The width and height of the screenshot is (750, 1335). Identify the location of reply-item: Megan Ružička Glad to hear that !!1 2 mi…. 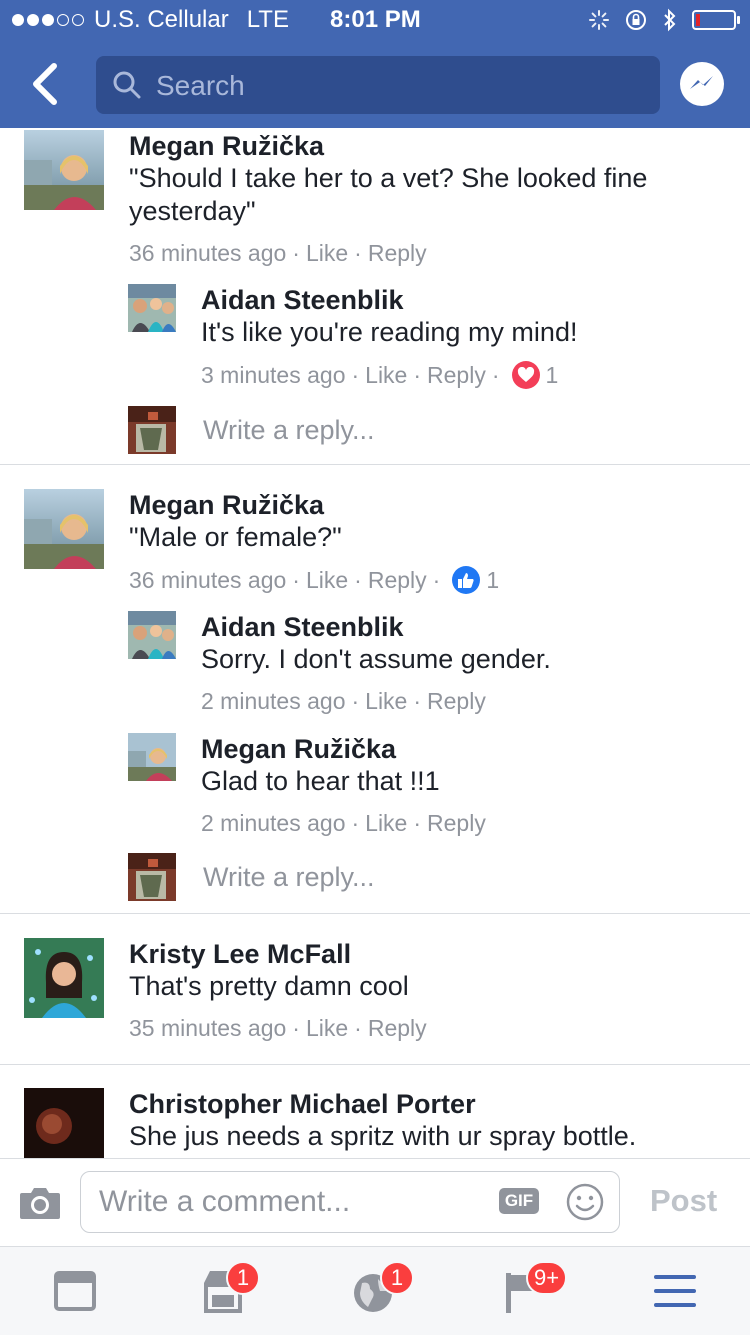
(418, 788).